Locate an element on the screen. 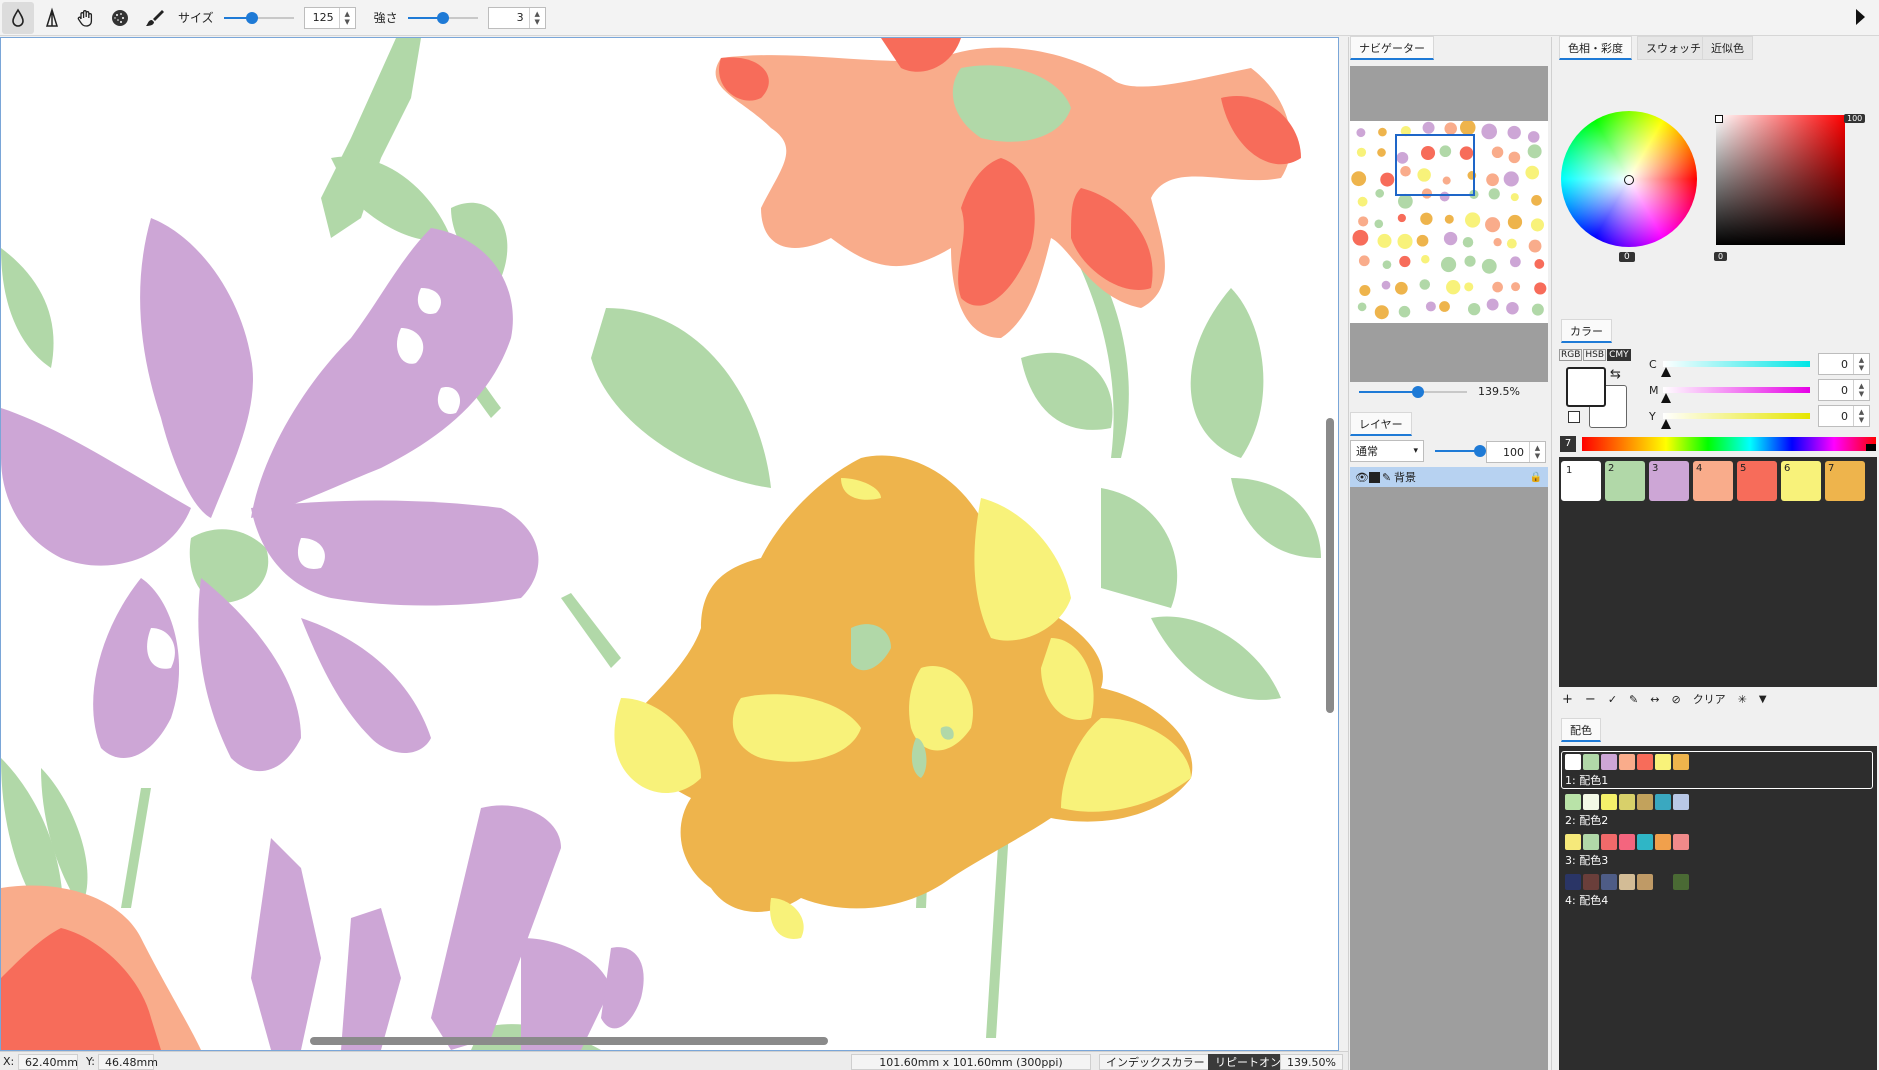 Image resolution: width=1879 pixels, height=1070 pixels. tab-hue-saturation: 色相・彩度 is located at coordinates (1595, 48).